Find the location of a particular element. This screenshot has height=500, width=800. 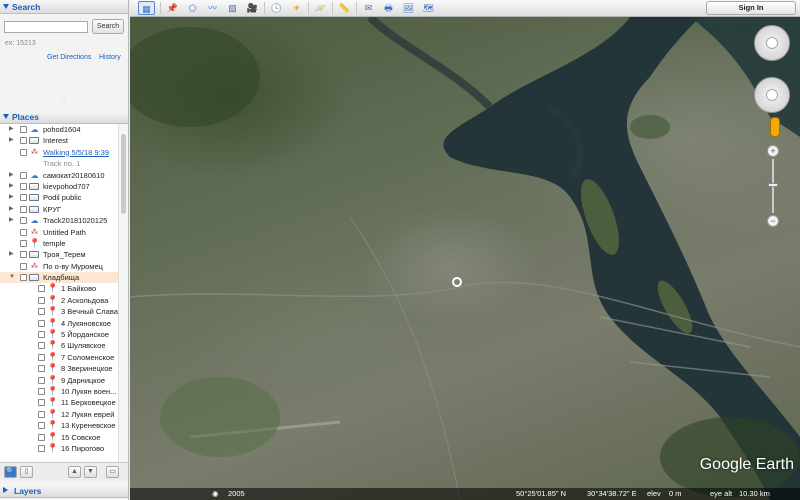

search-places-button: 🔍 is located at coordinates (10, 472).